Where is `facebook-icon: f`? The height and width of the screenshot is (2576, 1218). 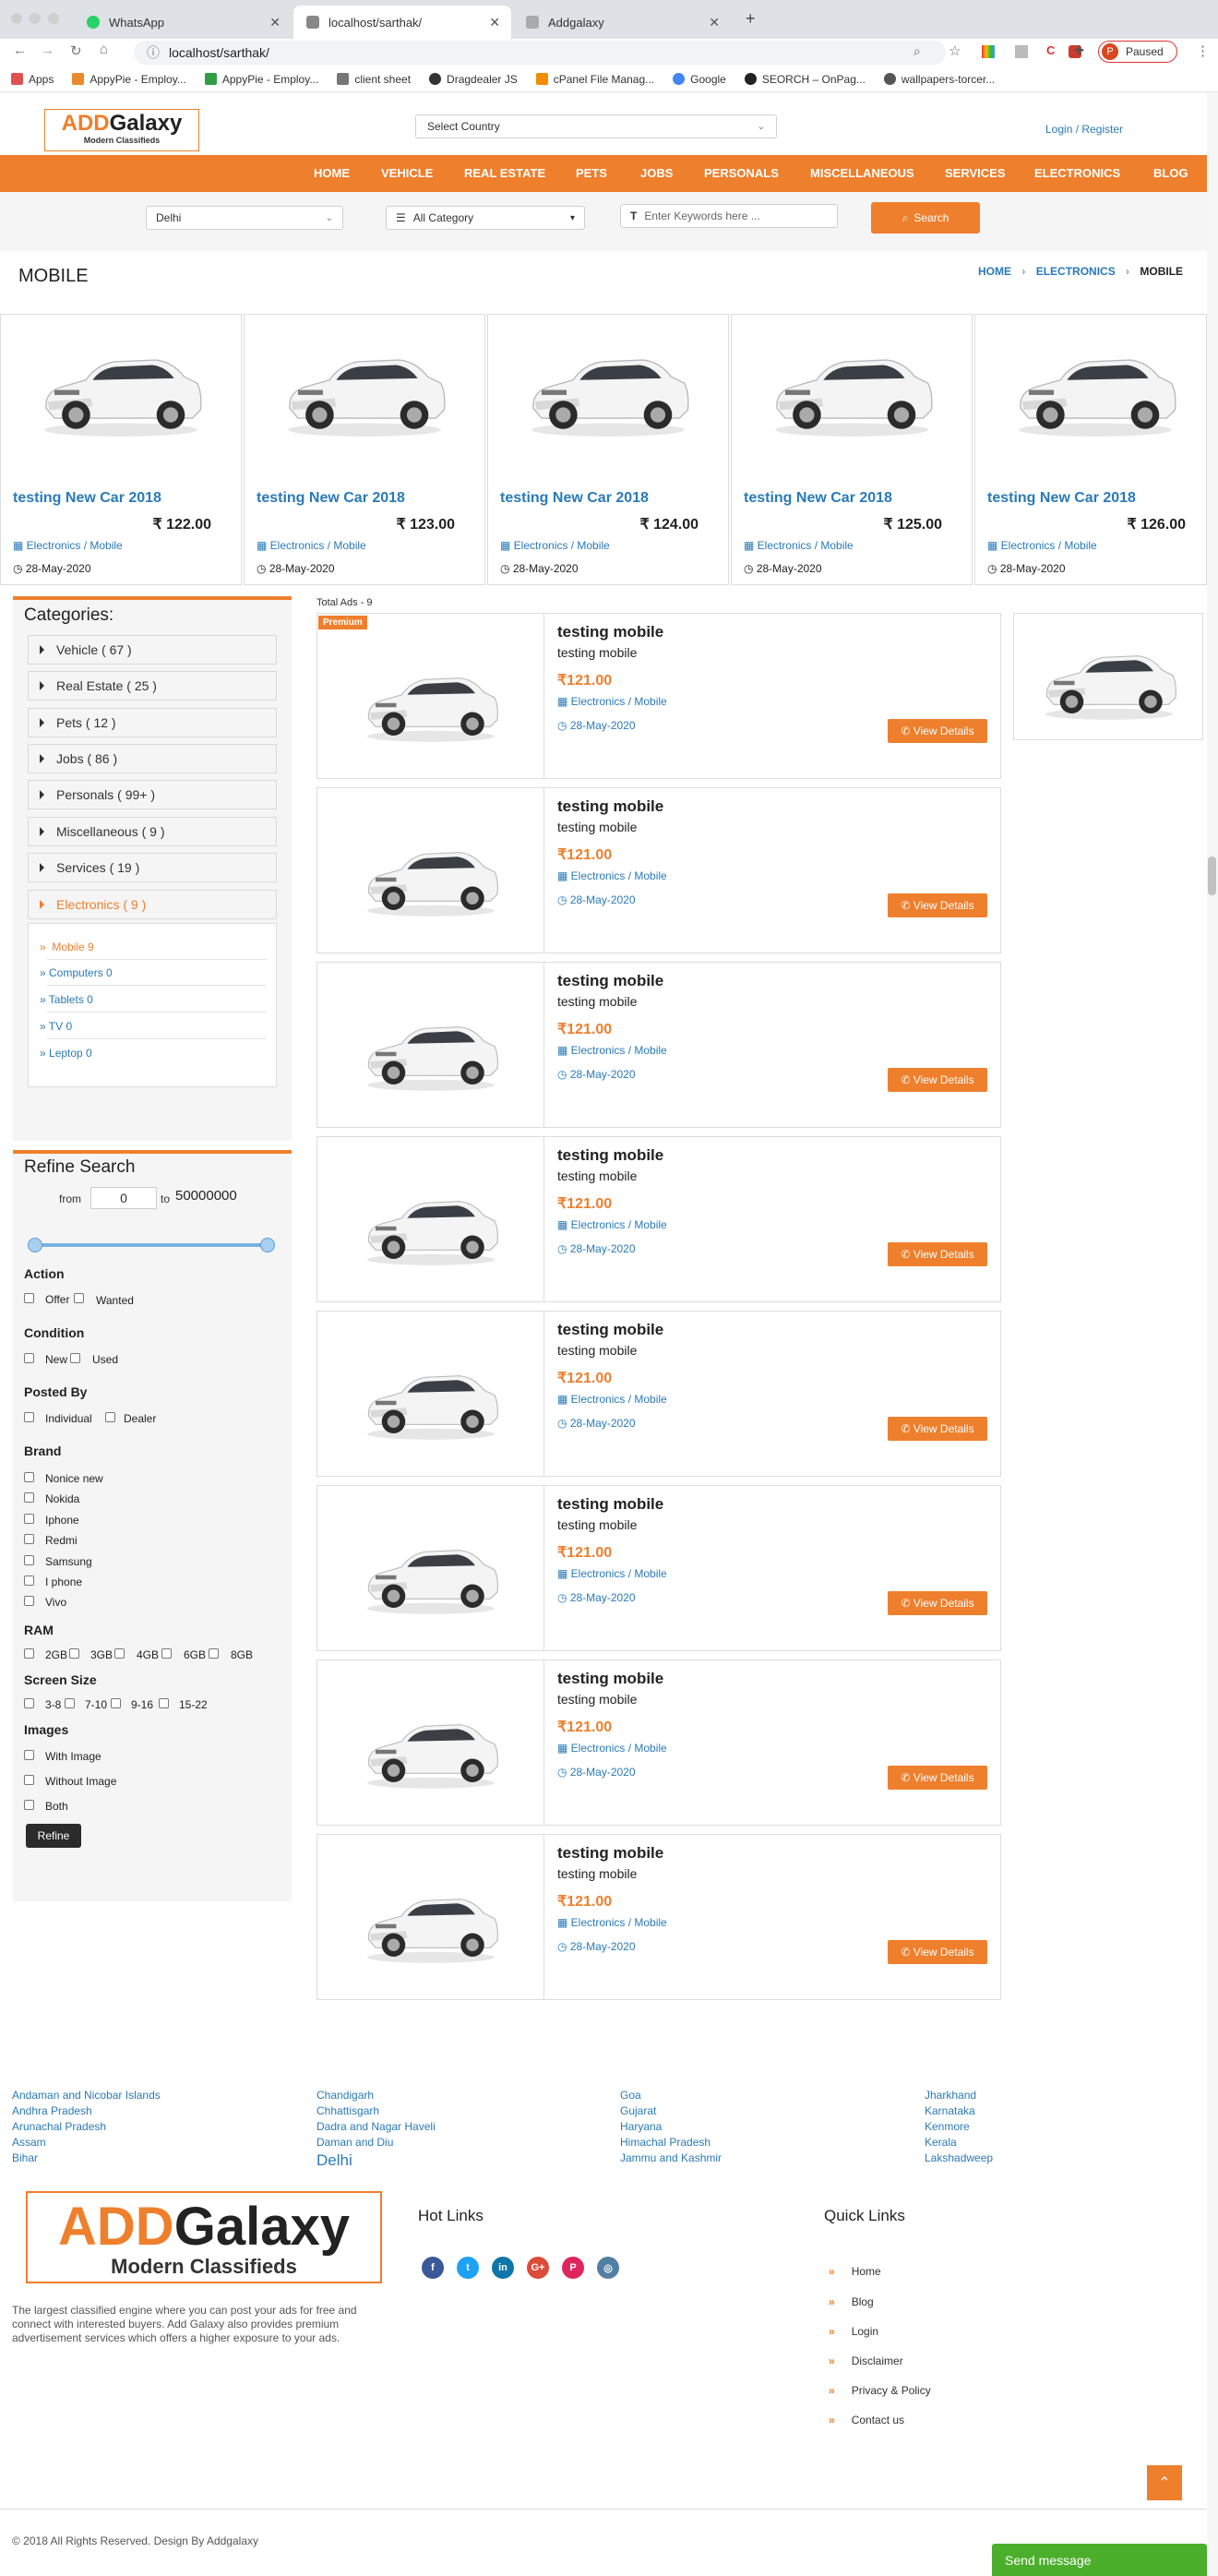 facebook-icon: f is located at coordinates (433, 2268).